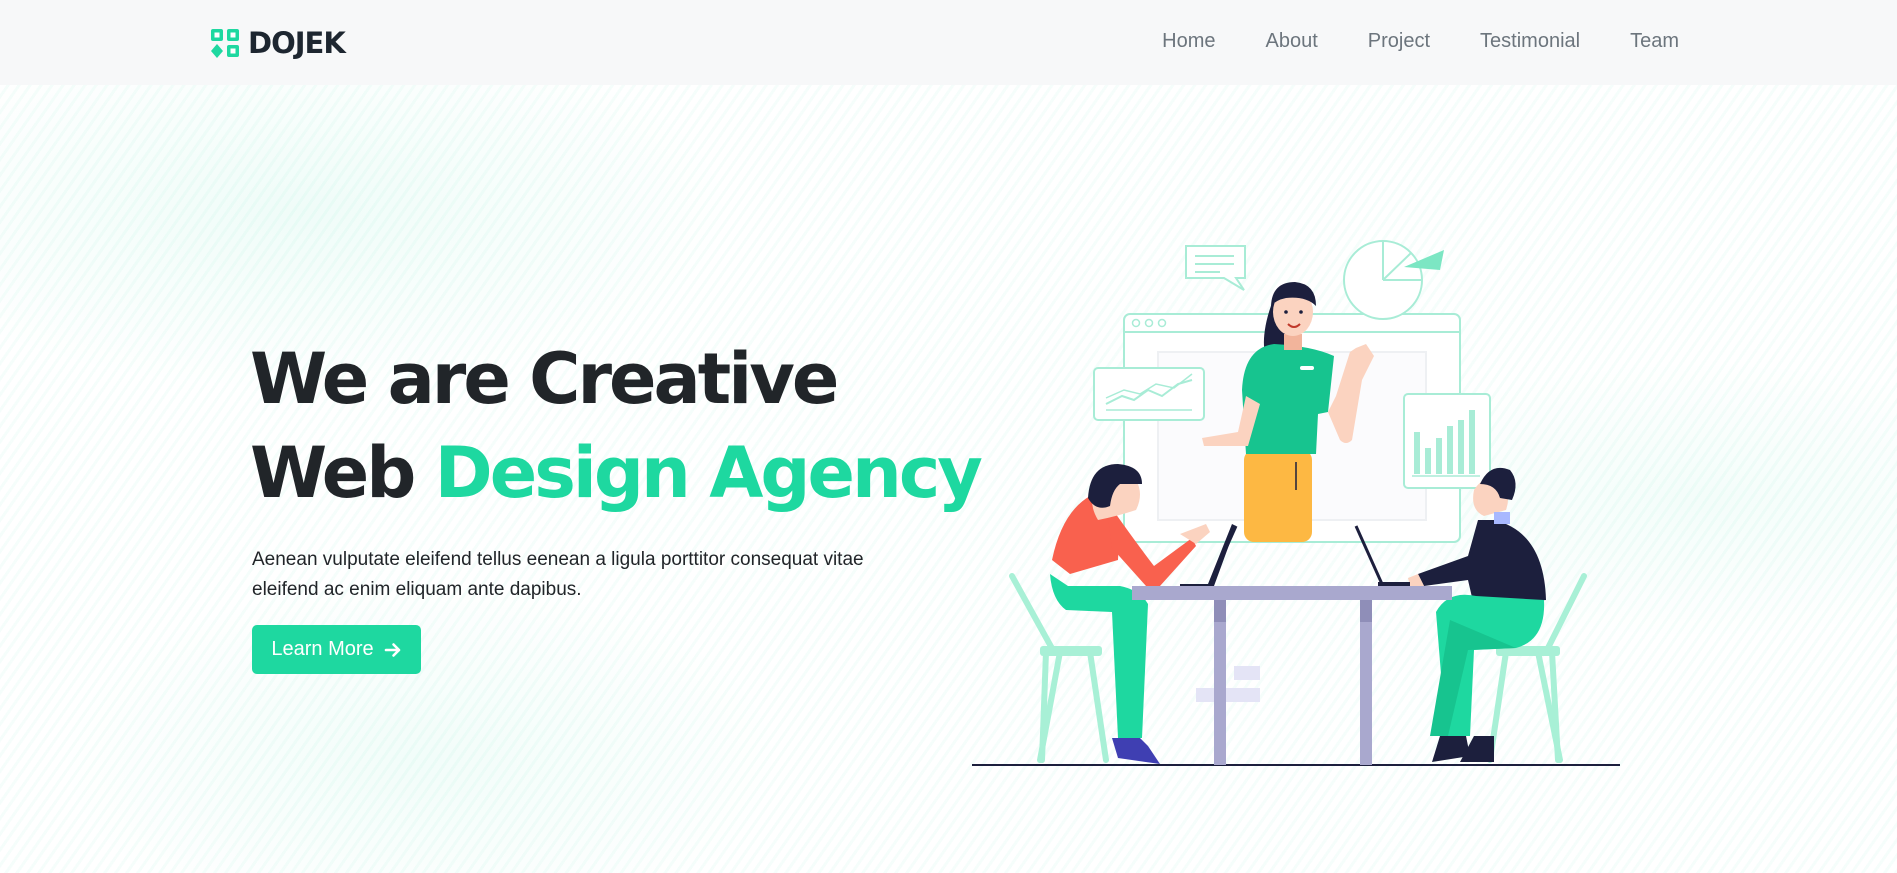  I want to click on brand-name: DOJEK, so click(297, 43).